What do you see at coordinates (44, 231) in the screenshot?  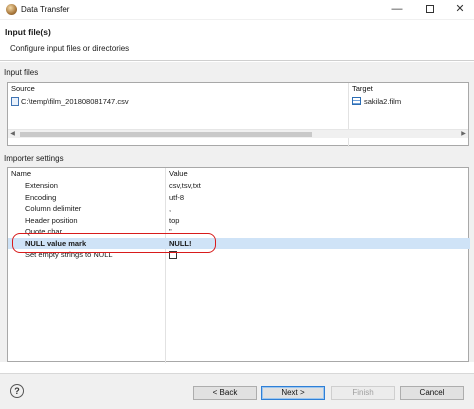 I see `setting-name: Quote char` at bounding box center [44, 231].